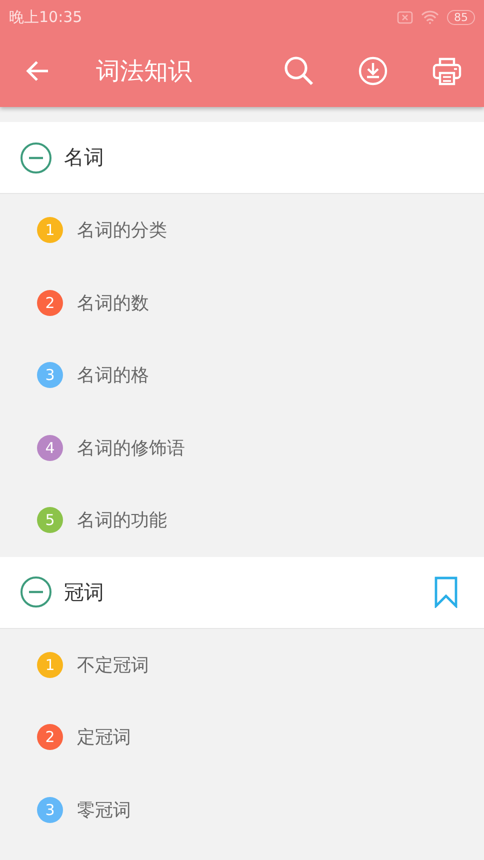 The width and height of the screenshot is (484, 860). Describe the element at coordinates (242, 520) in the screenshot. I see `topic-item: 5 名词的功能` at that location.